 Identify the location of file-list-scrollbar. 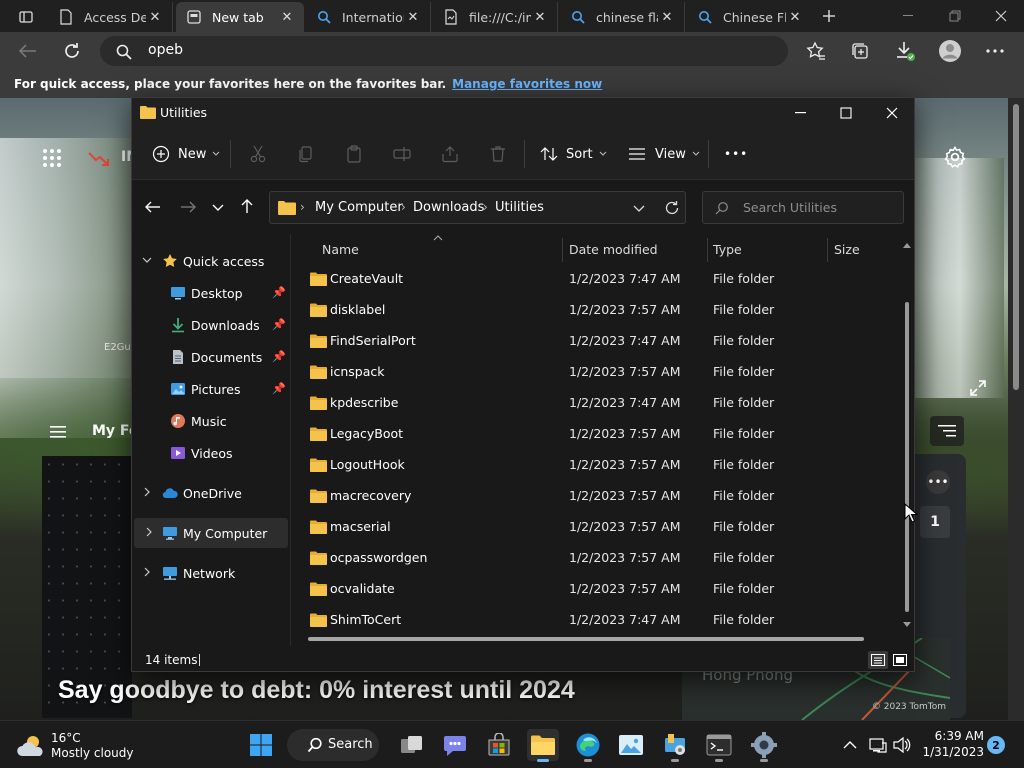
(907, 434).